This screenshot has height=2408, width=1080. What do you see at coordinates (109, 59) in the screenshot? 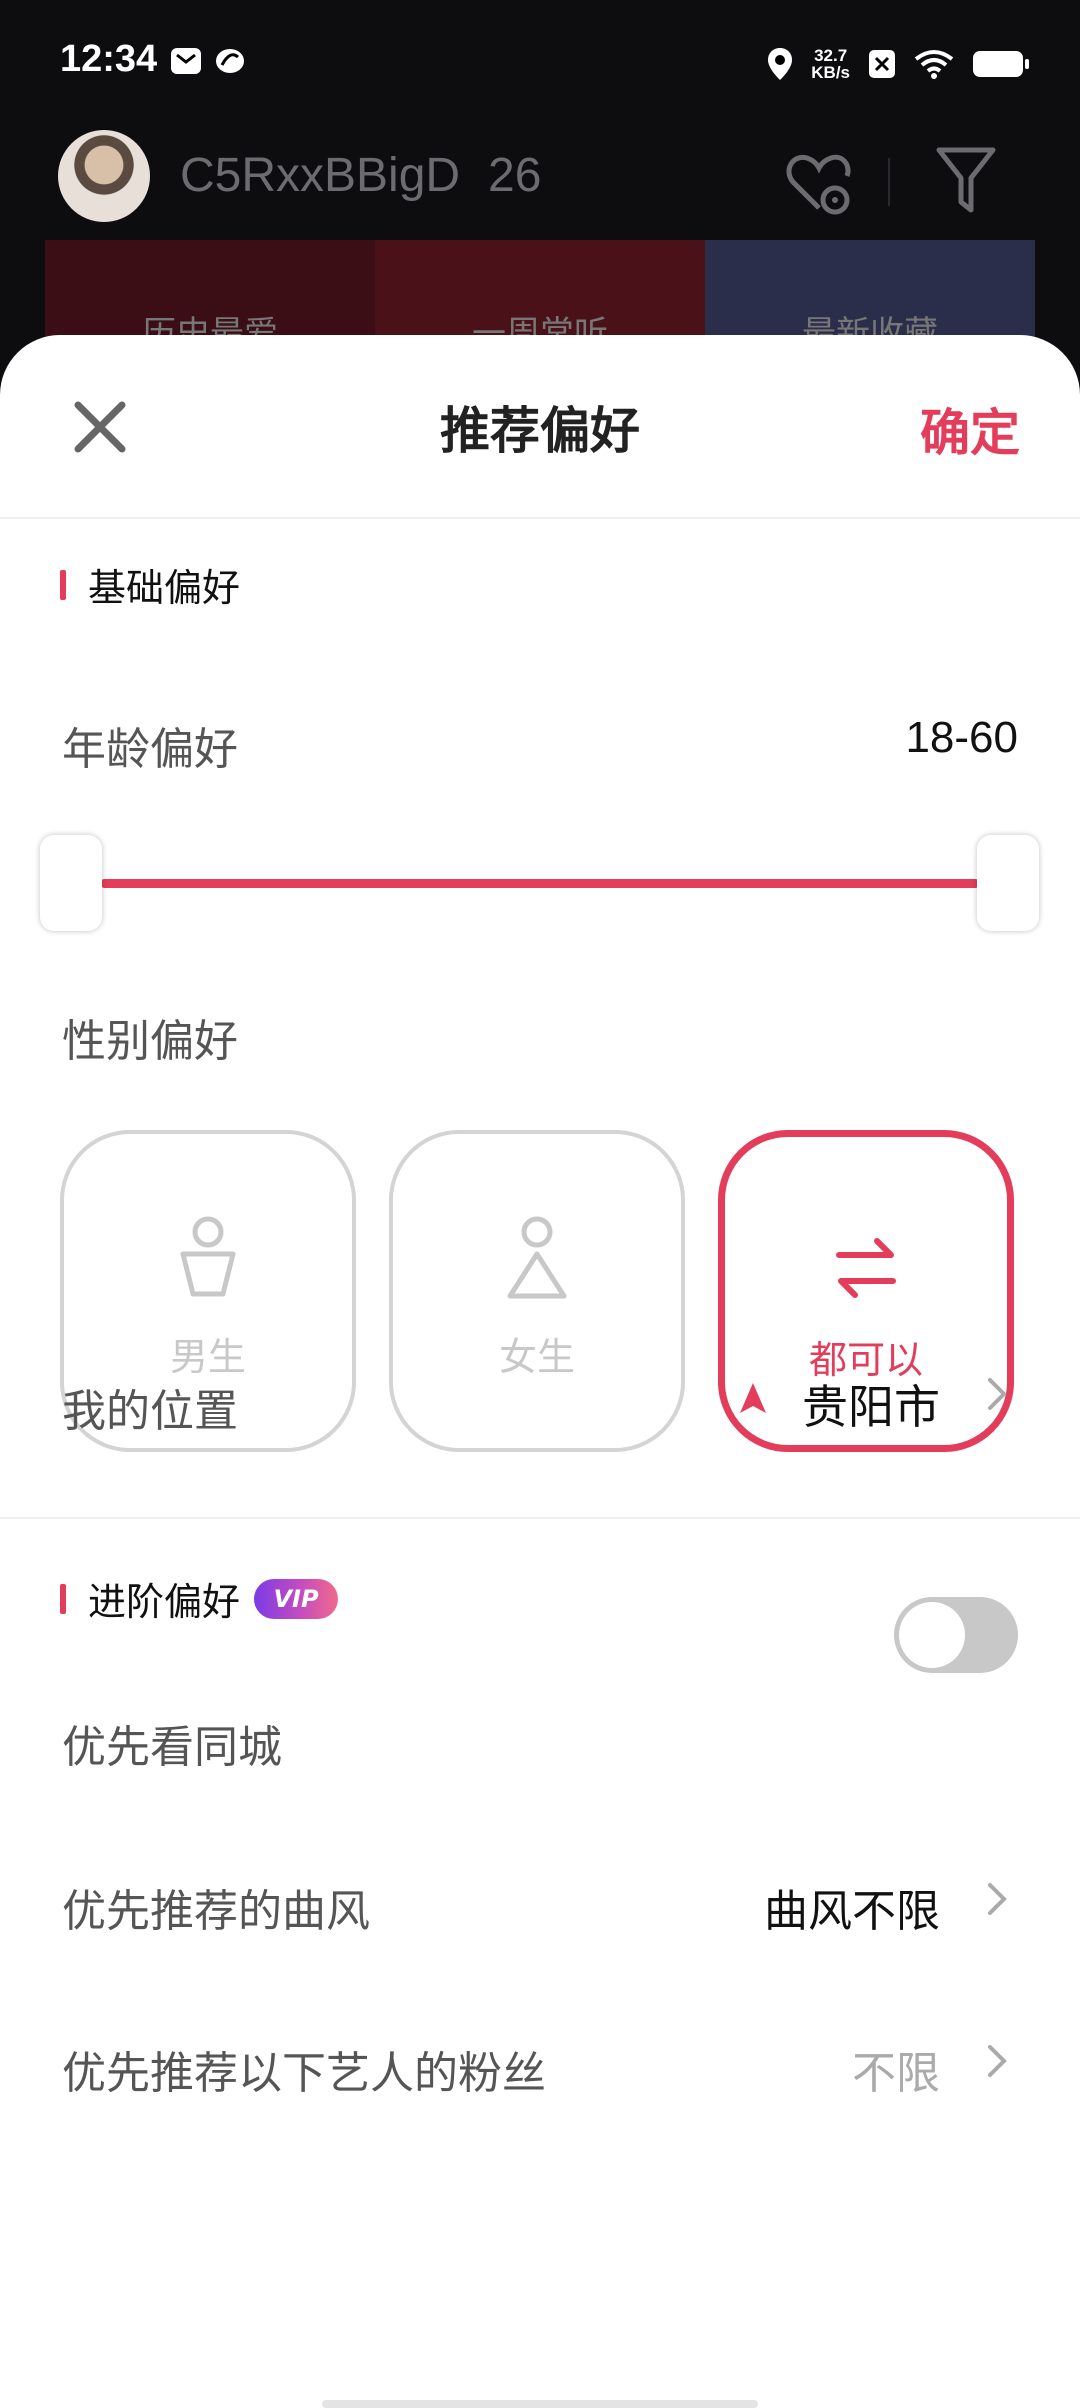
I see `status-time: 12:34` at bounding box center [109, 59].